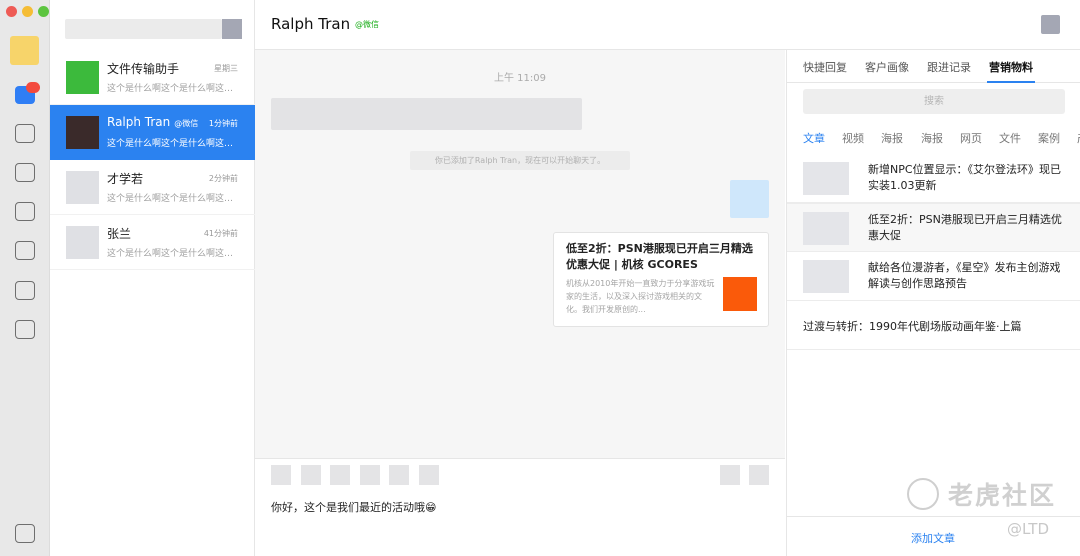 This screenshot has height=556, width=1080. What do you see at coordinates (520, 78) in the screenshot?
I see `message-timestamp: 上午 11:09` at bounding box center [520, 78].